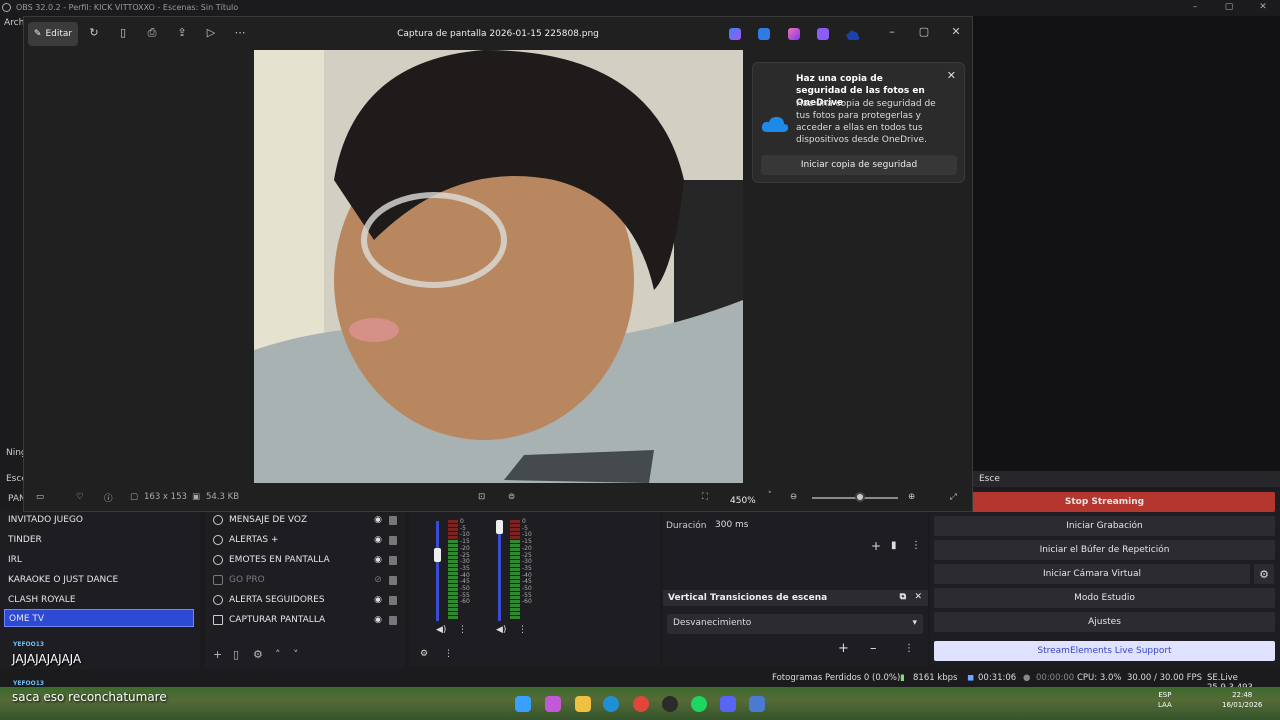  I want to click on streamelements-support-button: StreamElements Live Support, so click(1104, 651).